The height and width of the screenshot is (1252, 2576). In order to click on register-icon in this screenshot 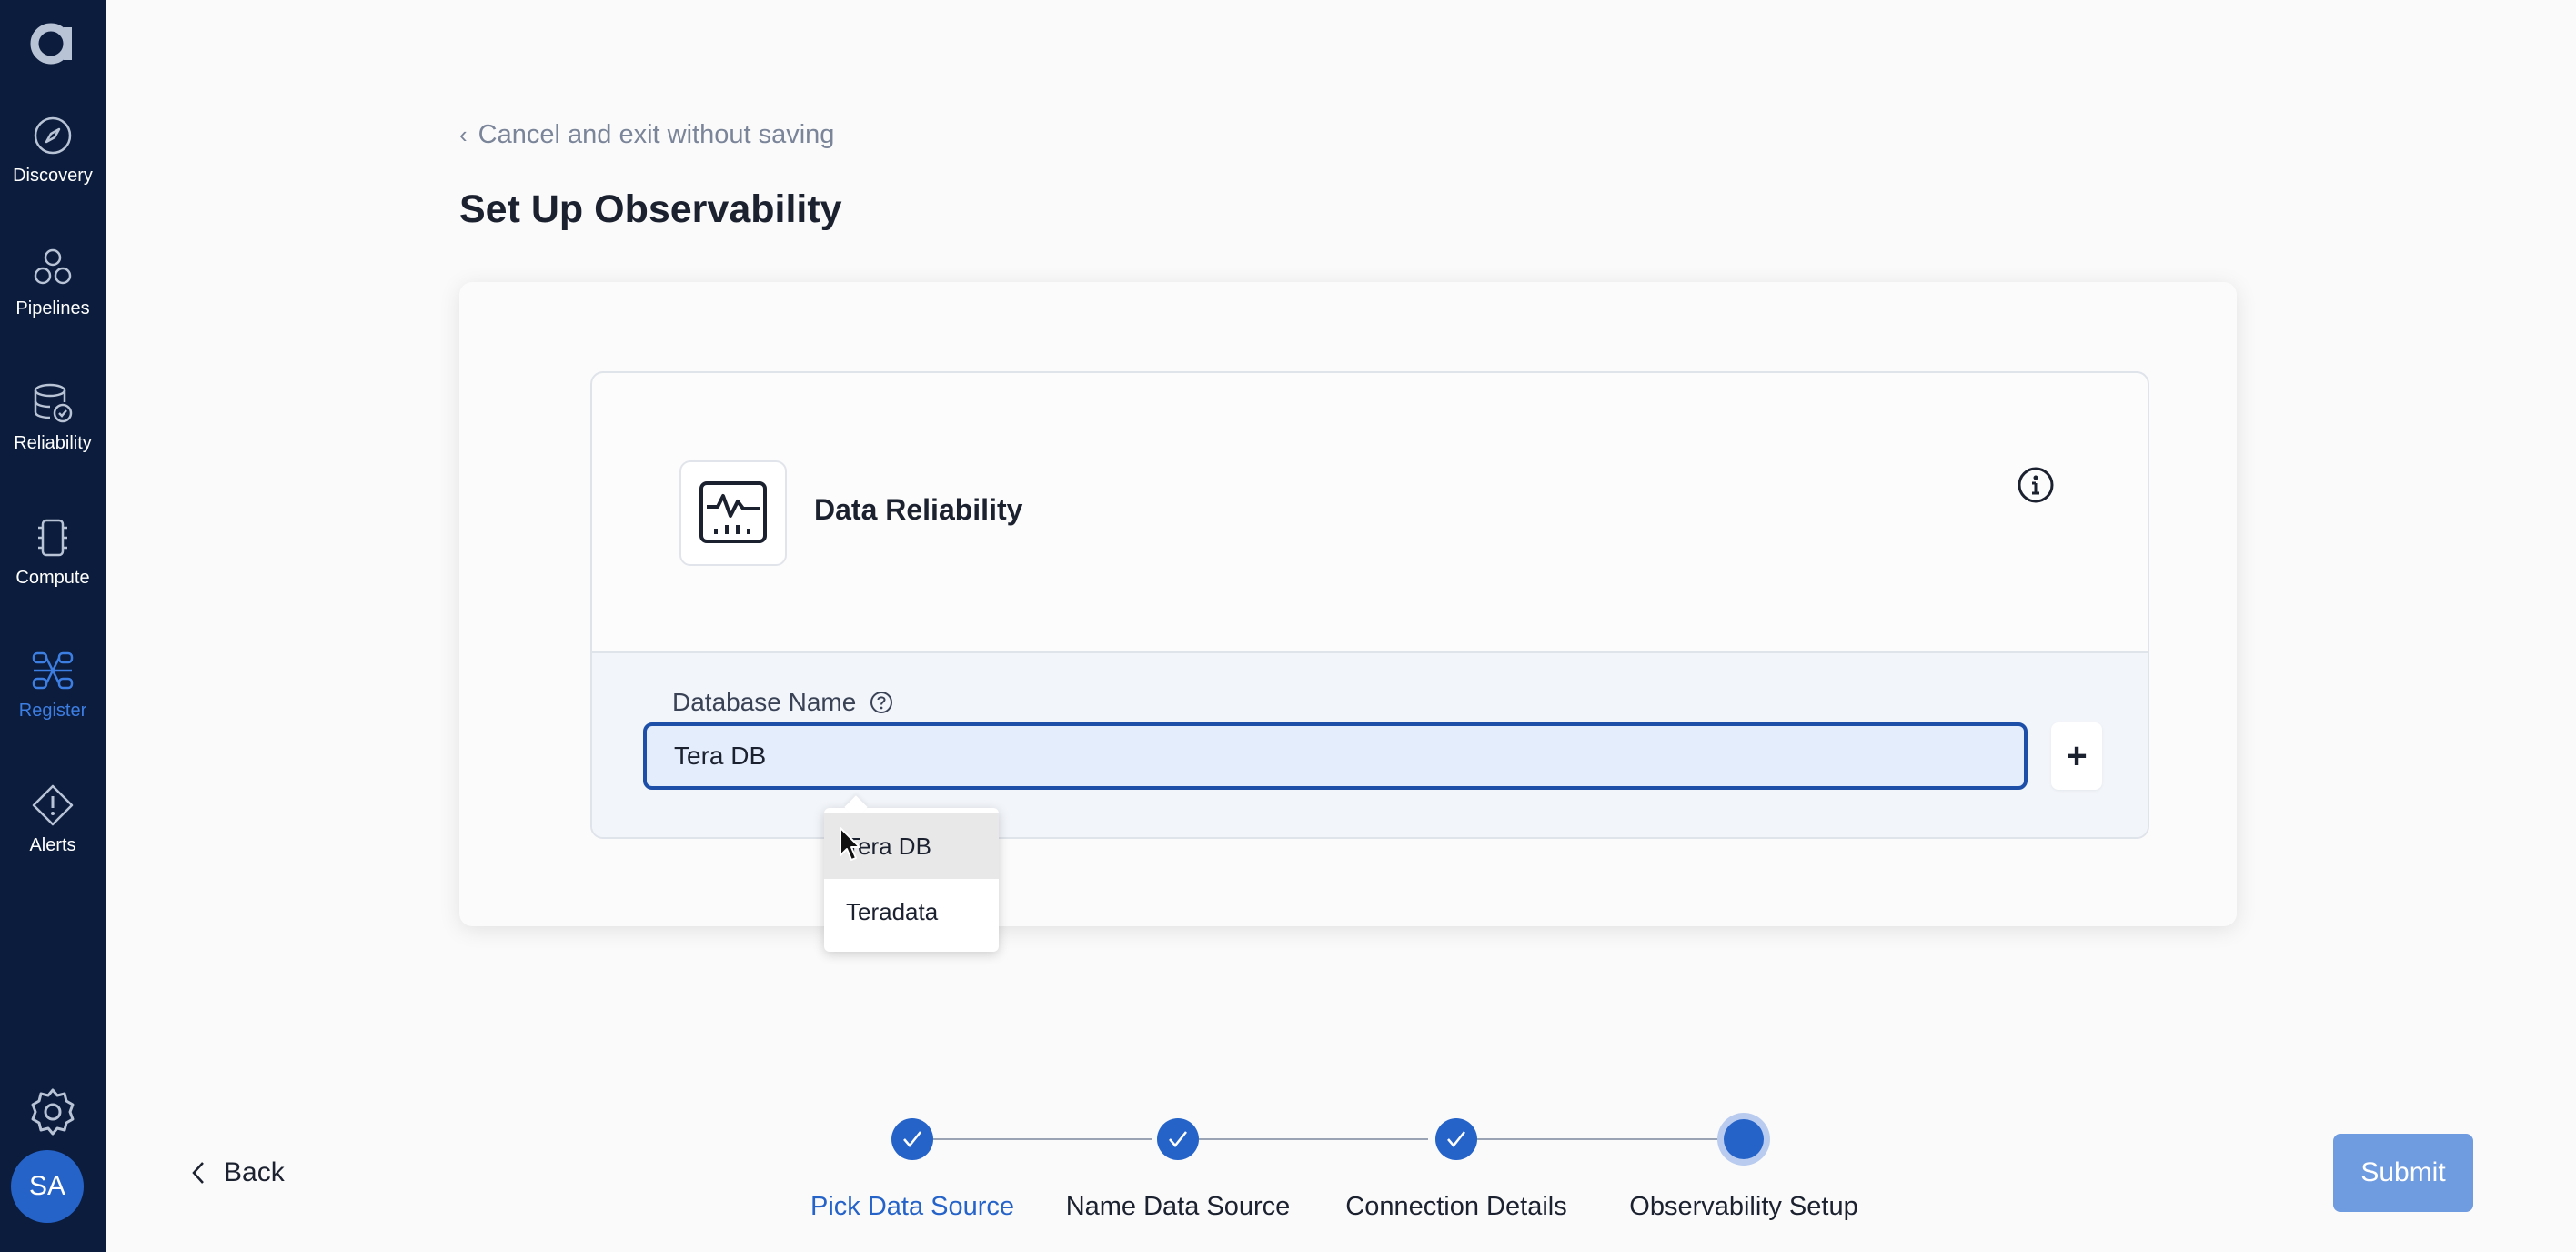, I will do `click(53, 670)`.